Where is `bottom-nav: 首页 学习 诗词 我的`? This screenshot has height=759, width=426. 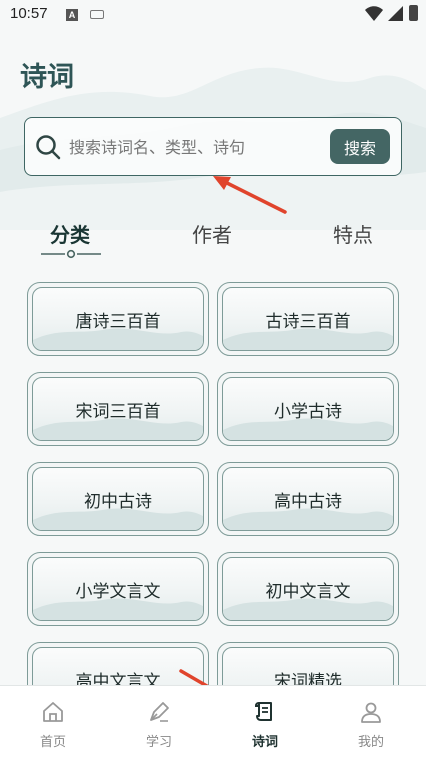
bottom-nav: 首页 学习 诗词 我的 is located at coordinates (213, 722).